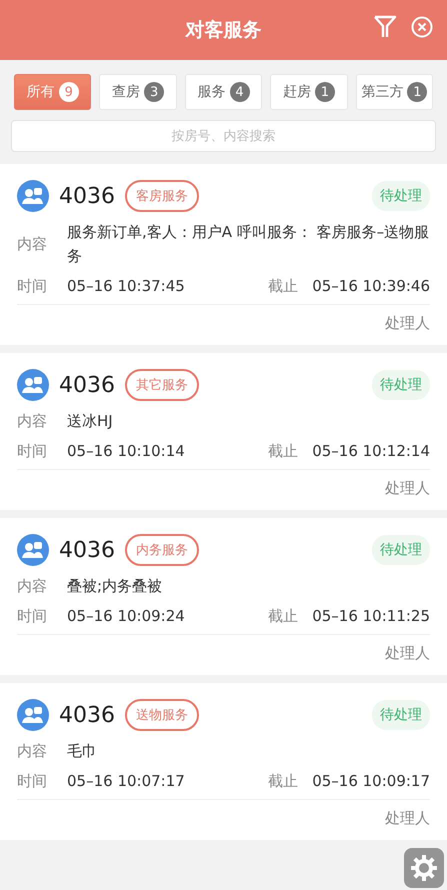 This screenshot has height=890, width=447. I want to click on close-icon, so click(422, 27).